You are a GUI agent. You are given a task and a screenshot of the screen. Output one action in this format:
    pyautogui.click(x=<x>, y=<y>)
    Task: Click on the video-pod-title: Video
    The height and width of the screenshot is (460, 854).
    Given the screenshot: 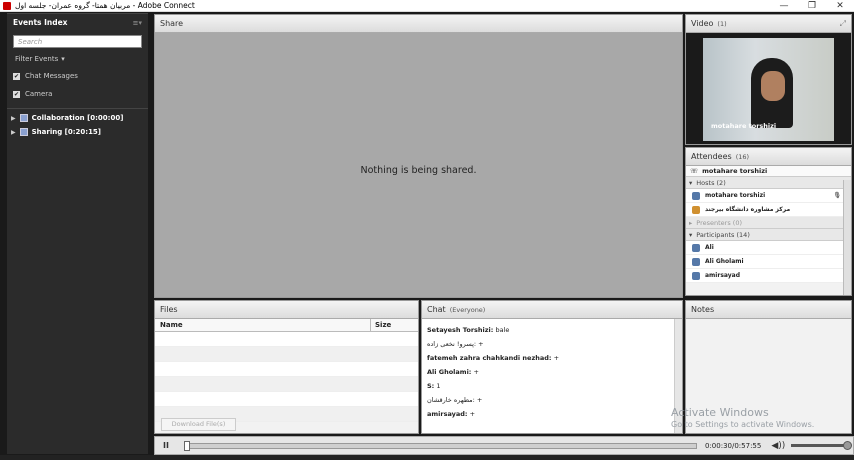 What is the action you would take?
    pyautogui.click(x=702, y=23)
    